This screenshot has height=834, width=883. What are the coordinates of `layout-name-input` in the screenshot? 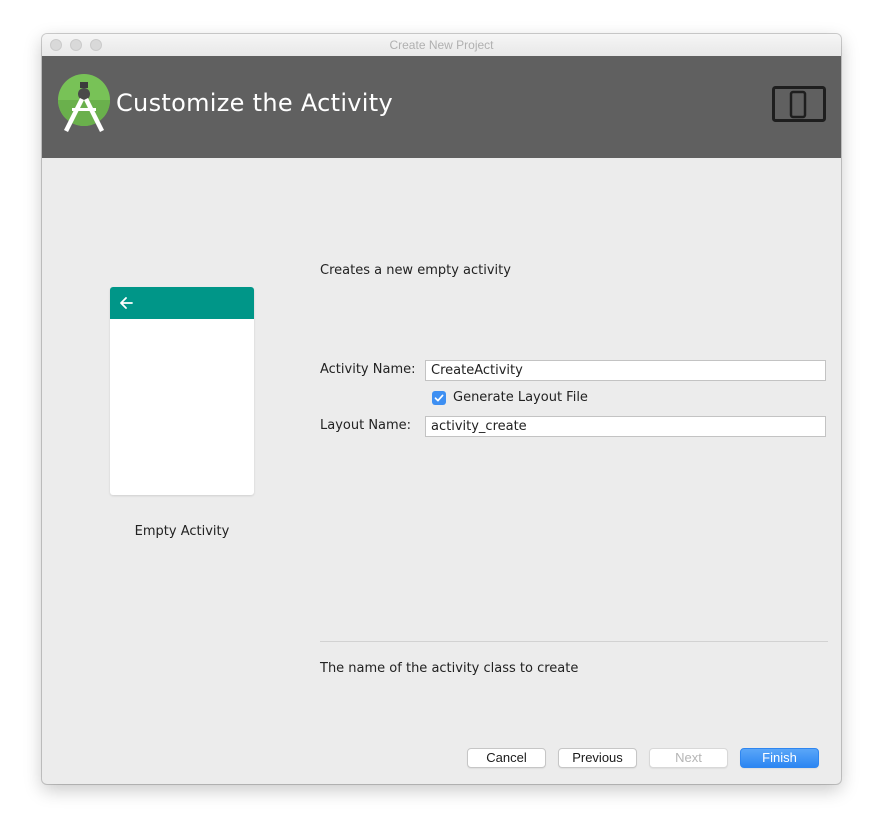 It's located at (625, 426).